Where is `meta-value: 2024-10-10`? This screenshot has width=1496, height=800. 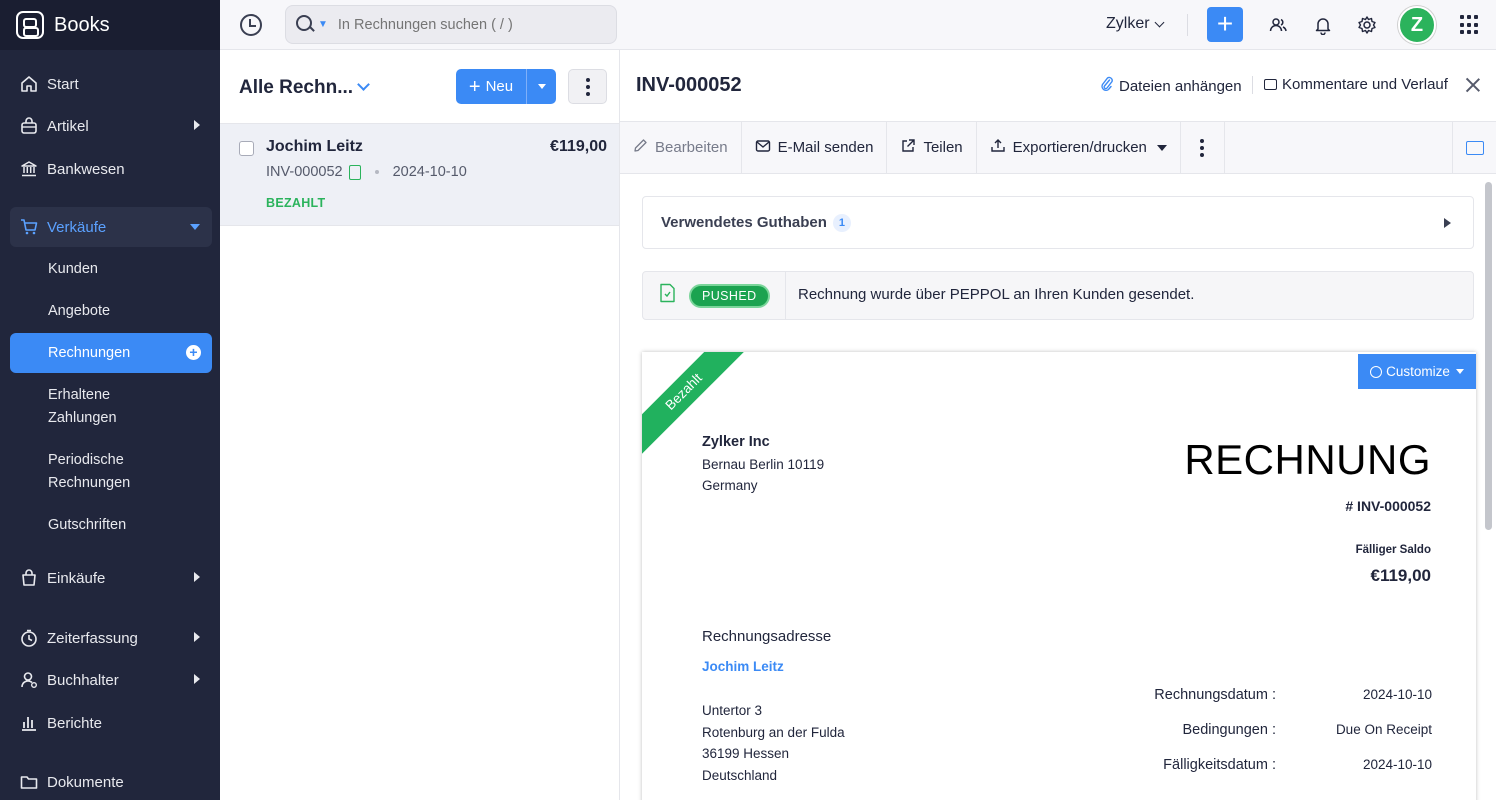
meta-value: 2024-10-10 is located at coordinates (1397, 764).